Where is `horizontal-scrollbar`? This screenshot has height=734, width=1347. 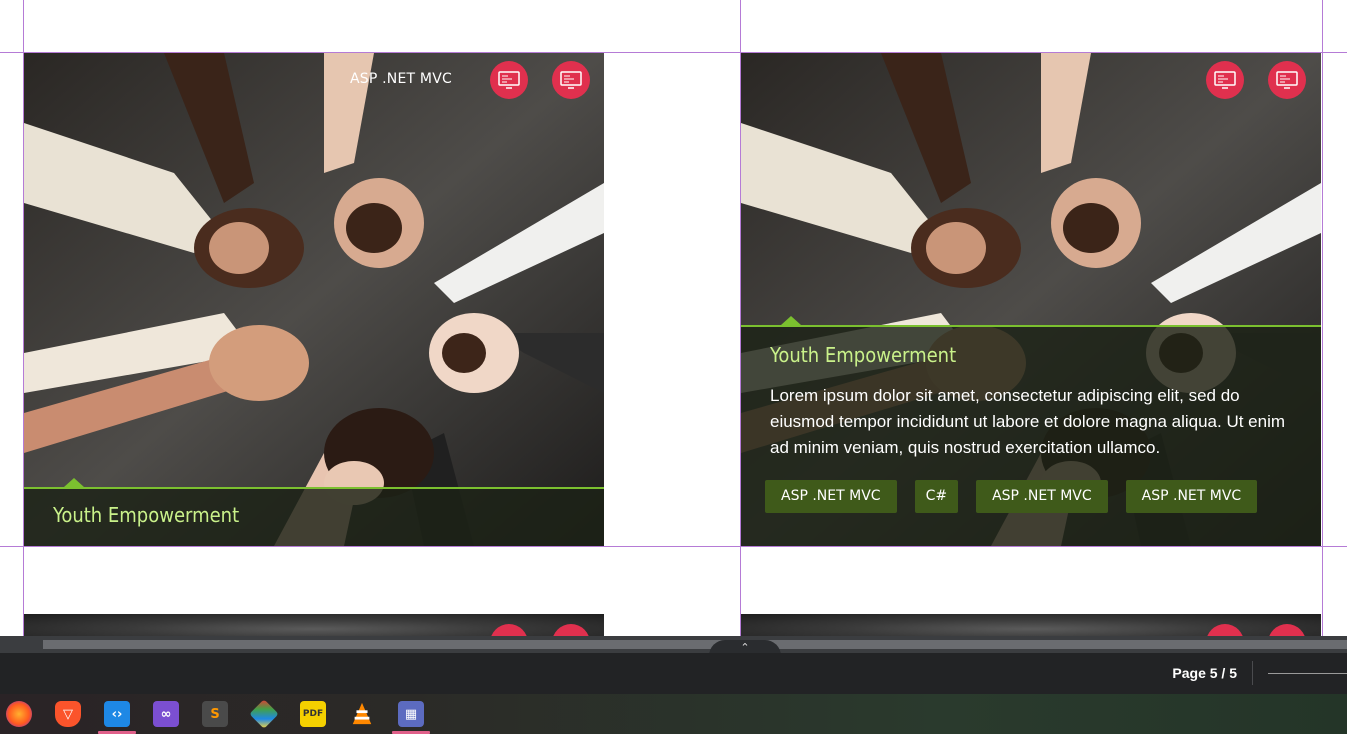
horizontal-scrollbar is located at coordinates (673, 644).